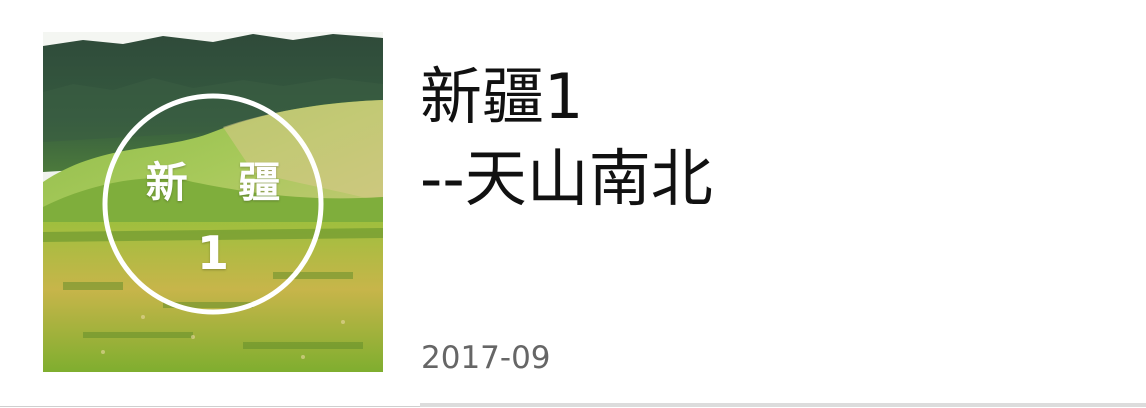  Describe the element at coordinates (222, 182) in the screenshot. I see `badge-label: 新 疆` at that location.